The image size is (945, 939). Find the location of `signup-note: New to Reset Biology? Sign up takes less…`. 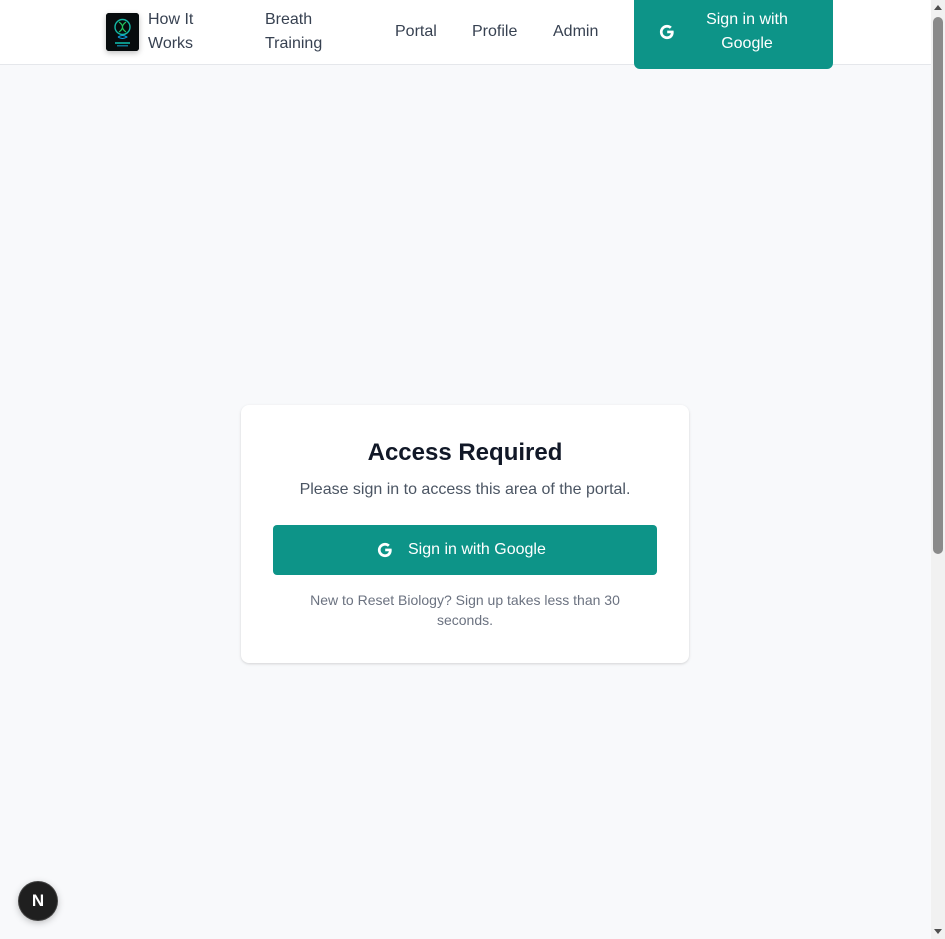

signup-note: New to Reset Biology? Sign up takes less… is located at coordinates (465, 610).